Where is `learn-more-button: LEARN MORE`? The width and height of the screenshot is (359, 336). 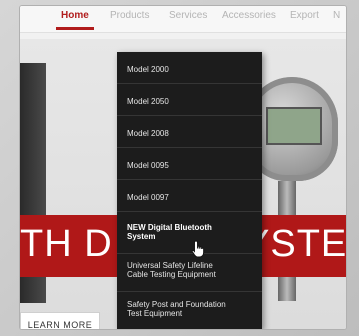
learn-more-button: LEARN MORE is located at coordinates (60, 320).